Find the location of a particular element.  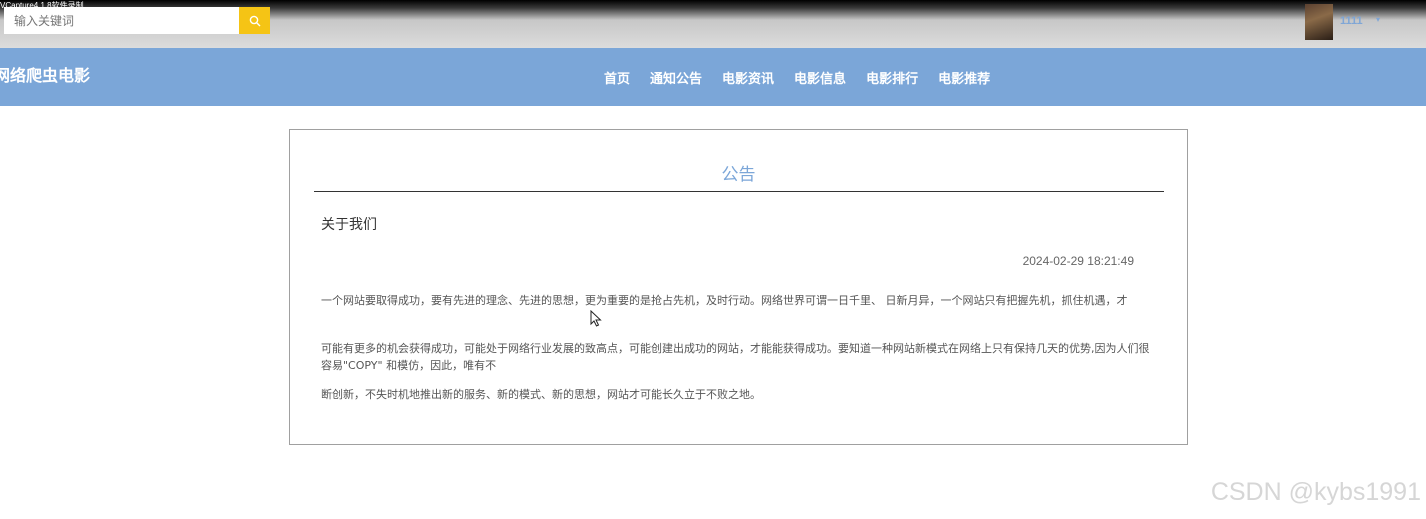

csdn-watermark: CSDN @kybs1991 is located at coordinates (1315, 492).